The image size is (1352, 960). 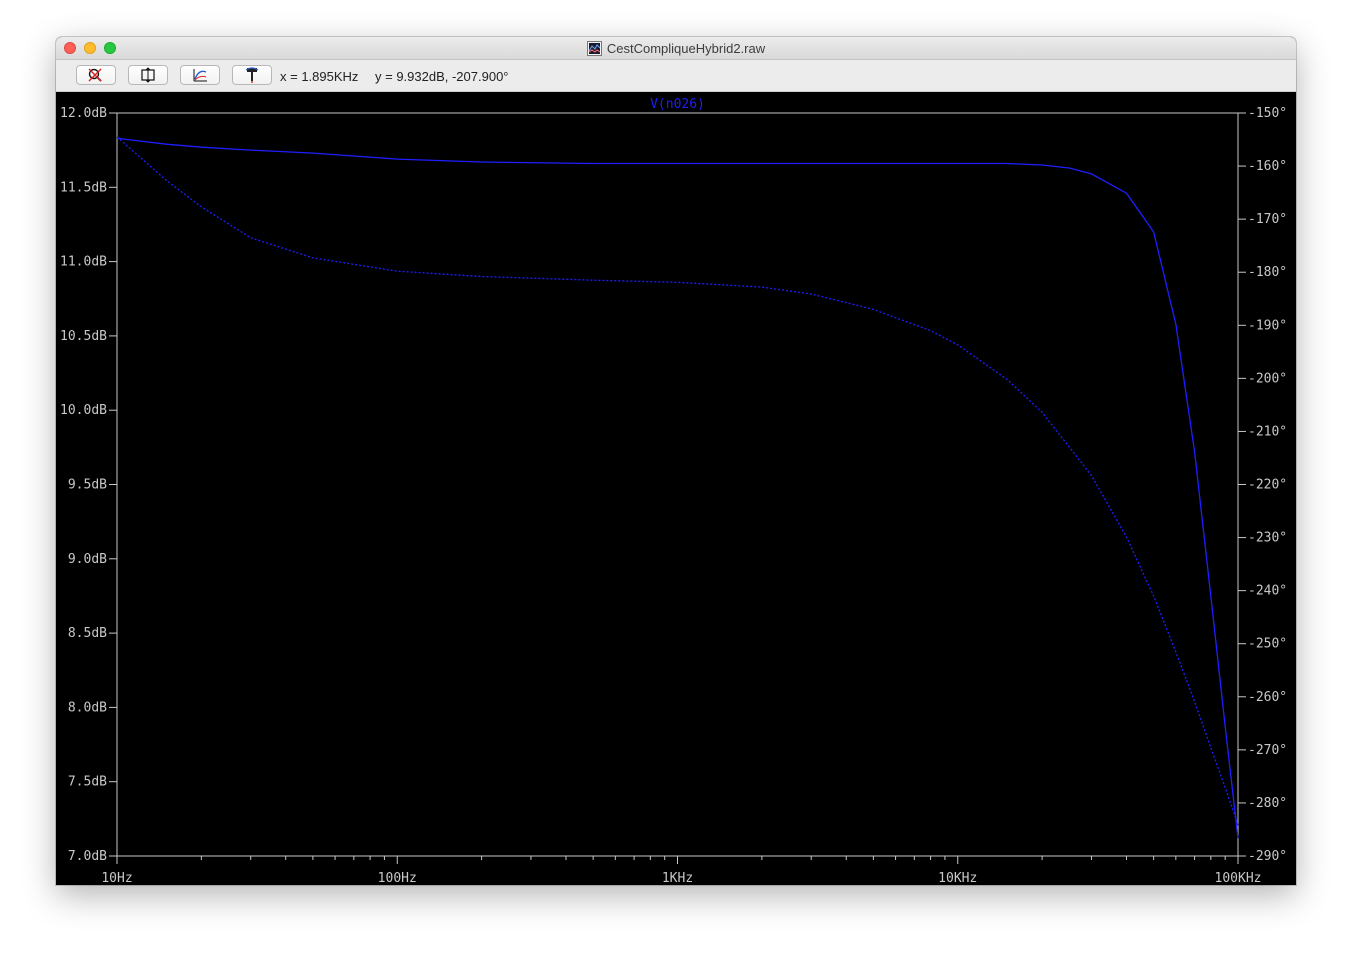 What do you see at coordinates (83, 410) in the screenshot?
I see `y-left-tick-label: 10.0dB` at bounding box center [83, 410].